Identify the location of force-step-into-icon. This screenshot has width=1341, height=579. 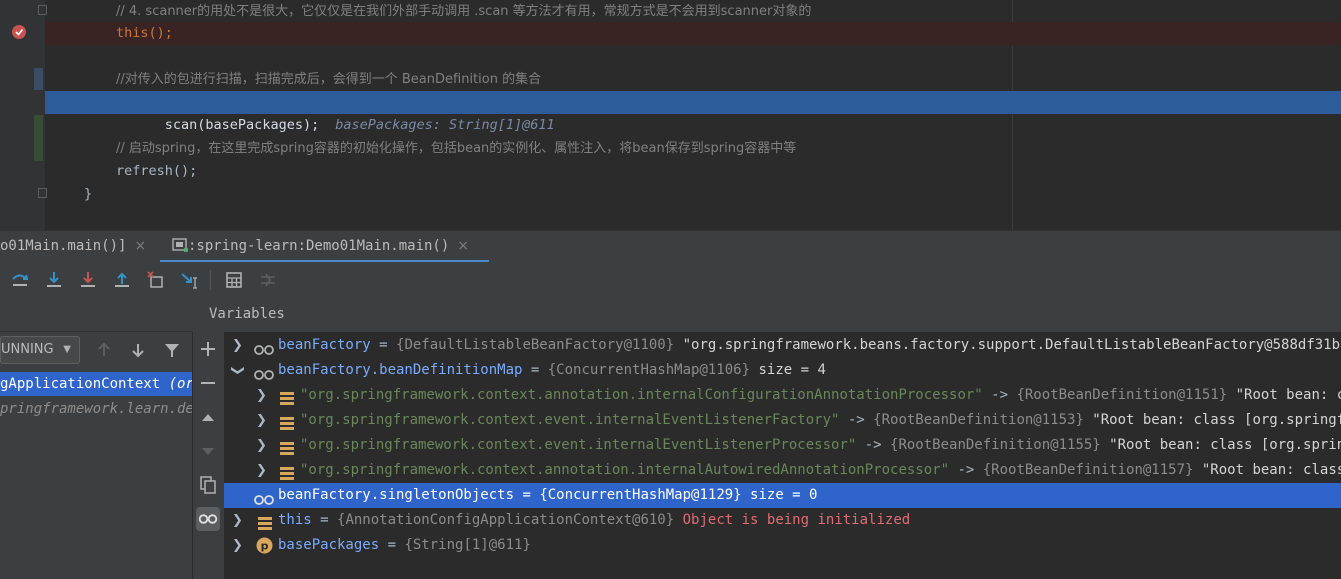
(88, 280).